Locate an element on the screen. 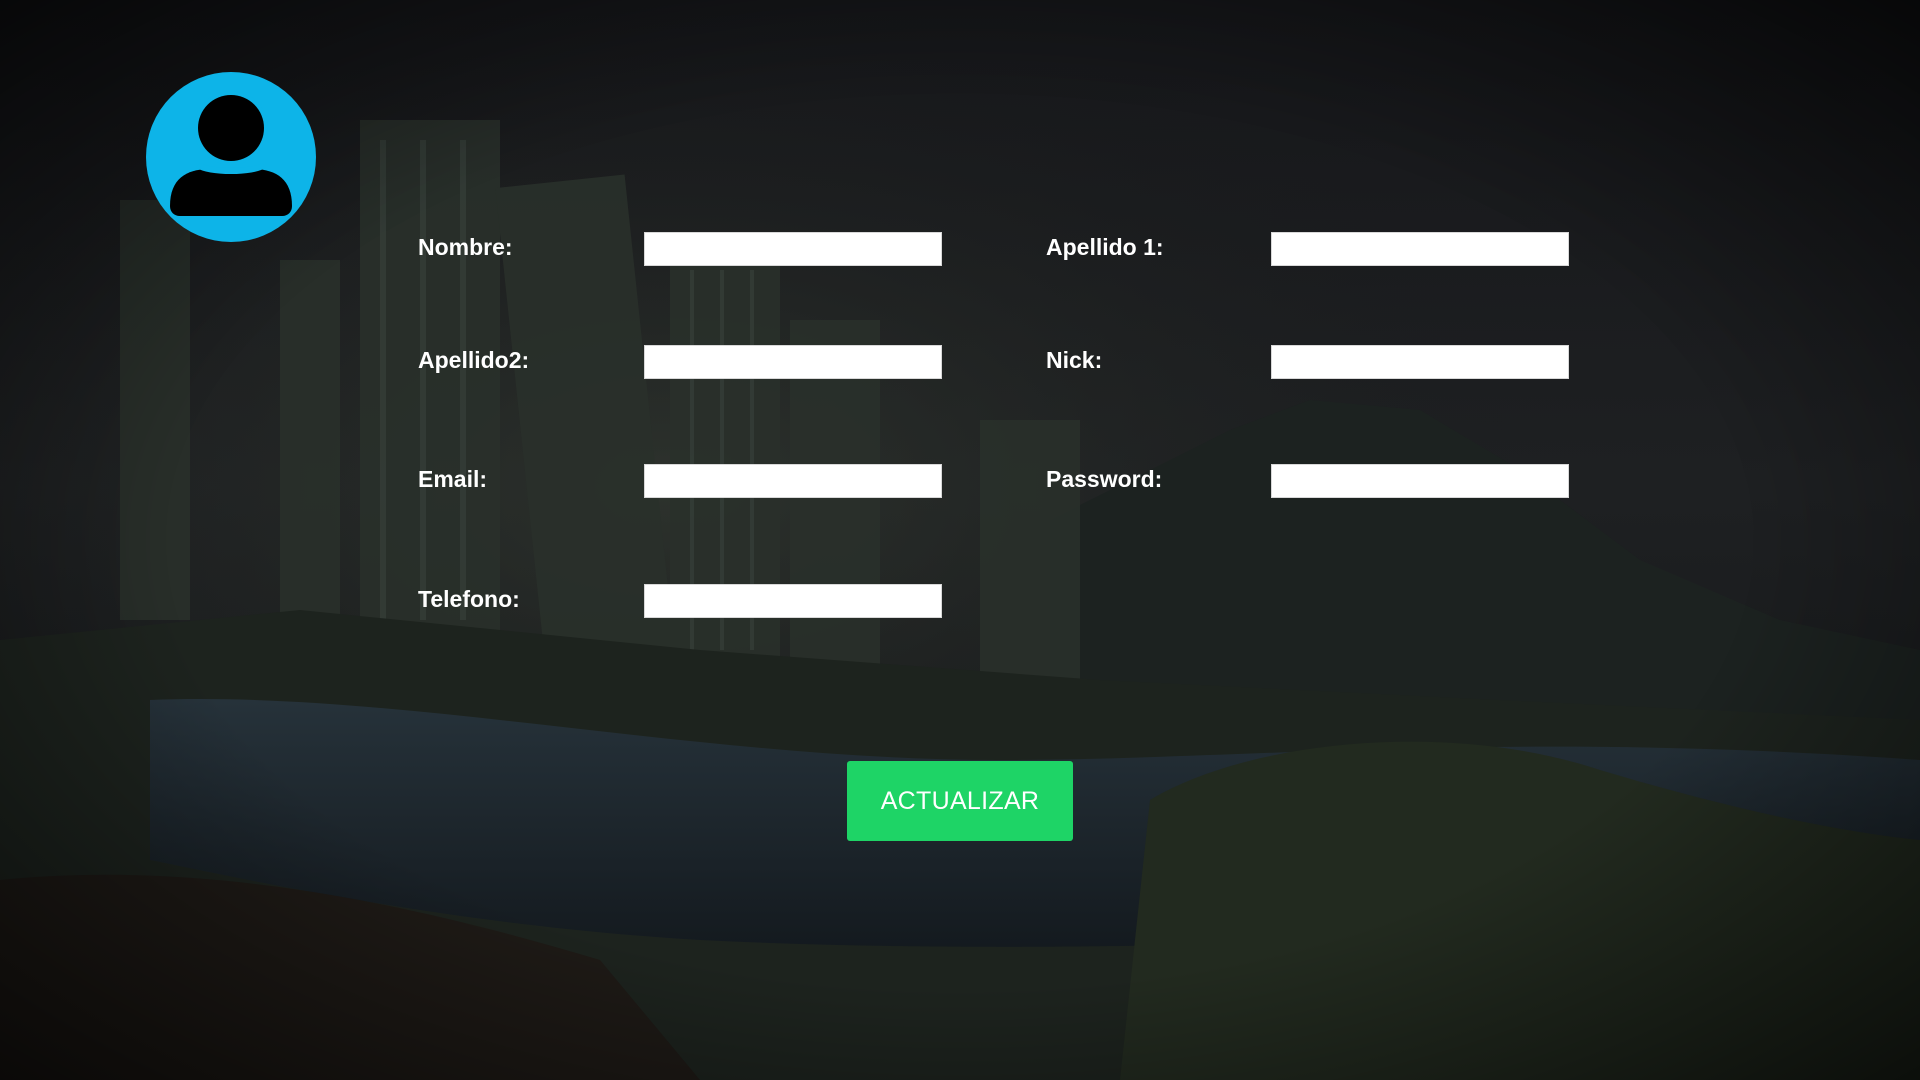  apellido2-label: Apellido2: is located at coordinates (474, 360).